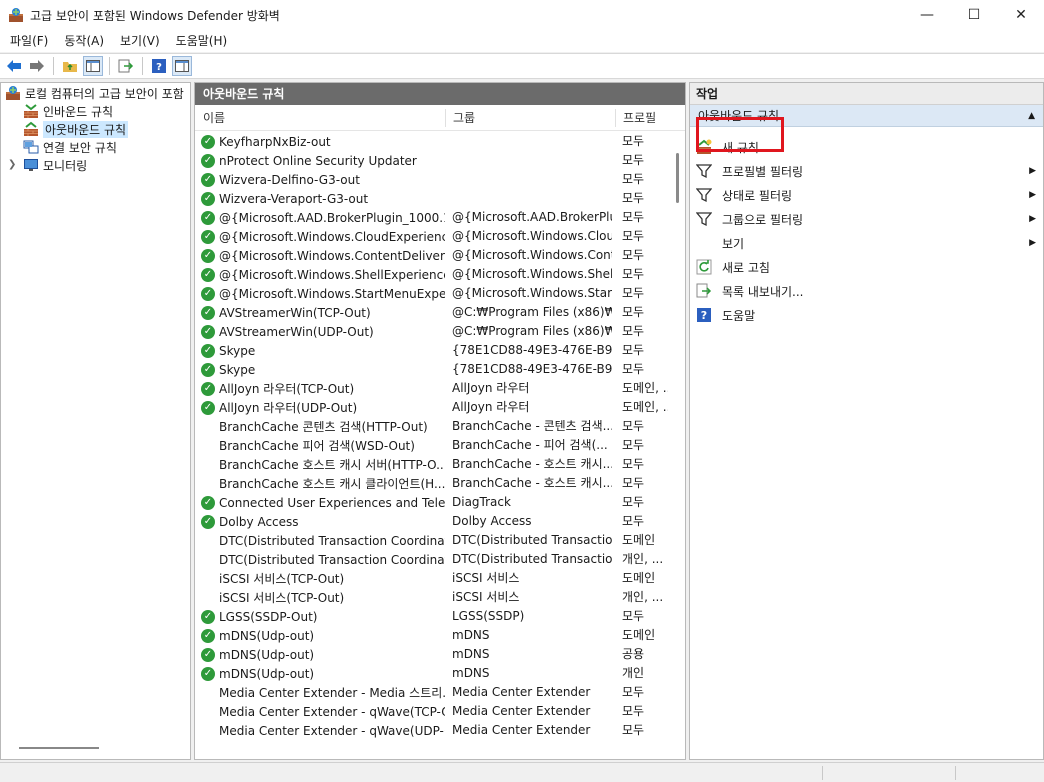 Image resolution: width=1044 pixels, height=782 pixels. Describe the element at coordinates (202, 41) in the screenshot. I see `menu-help: 도움말(H)` at that location.